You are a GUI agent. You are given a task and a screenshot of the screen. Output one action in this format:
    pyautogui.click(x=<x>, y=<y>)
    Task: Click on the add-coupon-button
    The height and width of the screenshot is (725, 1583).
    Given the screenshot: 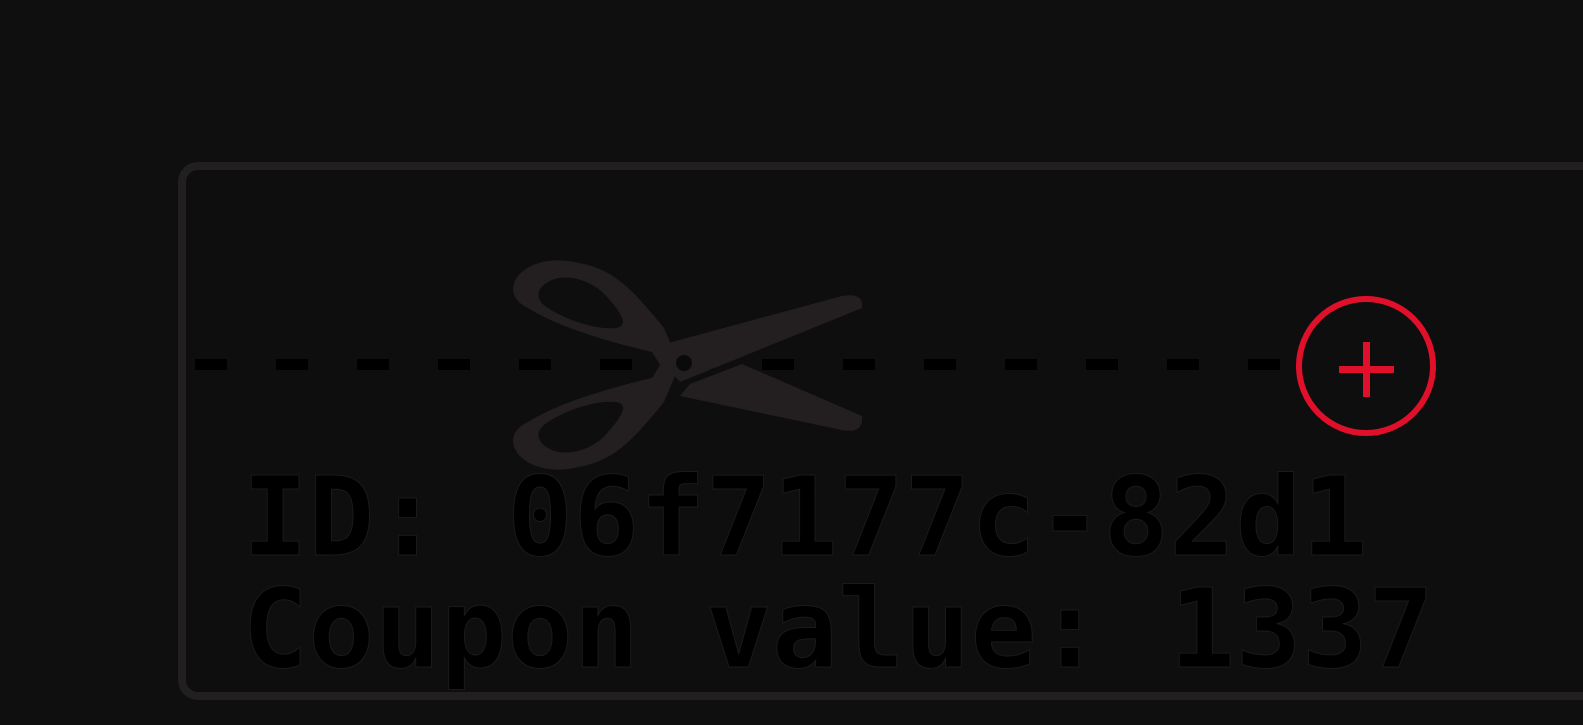 What is the action you would take?
    pyautogui.click(x=1366, y=366)
    